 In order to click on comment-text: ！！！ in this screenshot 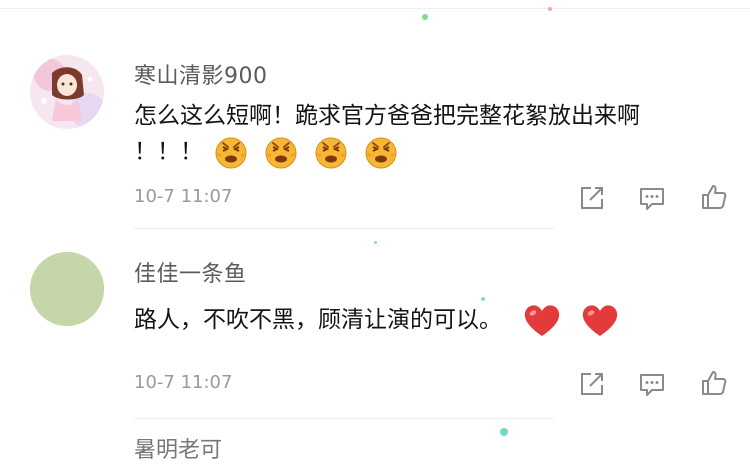, I will do `click(168, 152)`.